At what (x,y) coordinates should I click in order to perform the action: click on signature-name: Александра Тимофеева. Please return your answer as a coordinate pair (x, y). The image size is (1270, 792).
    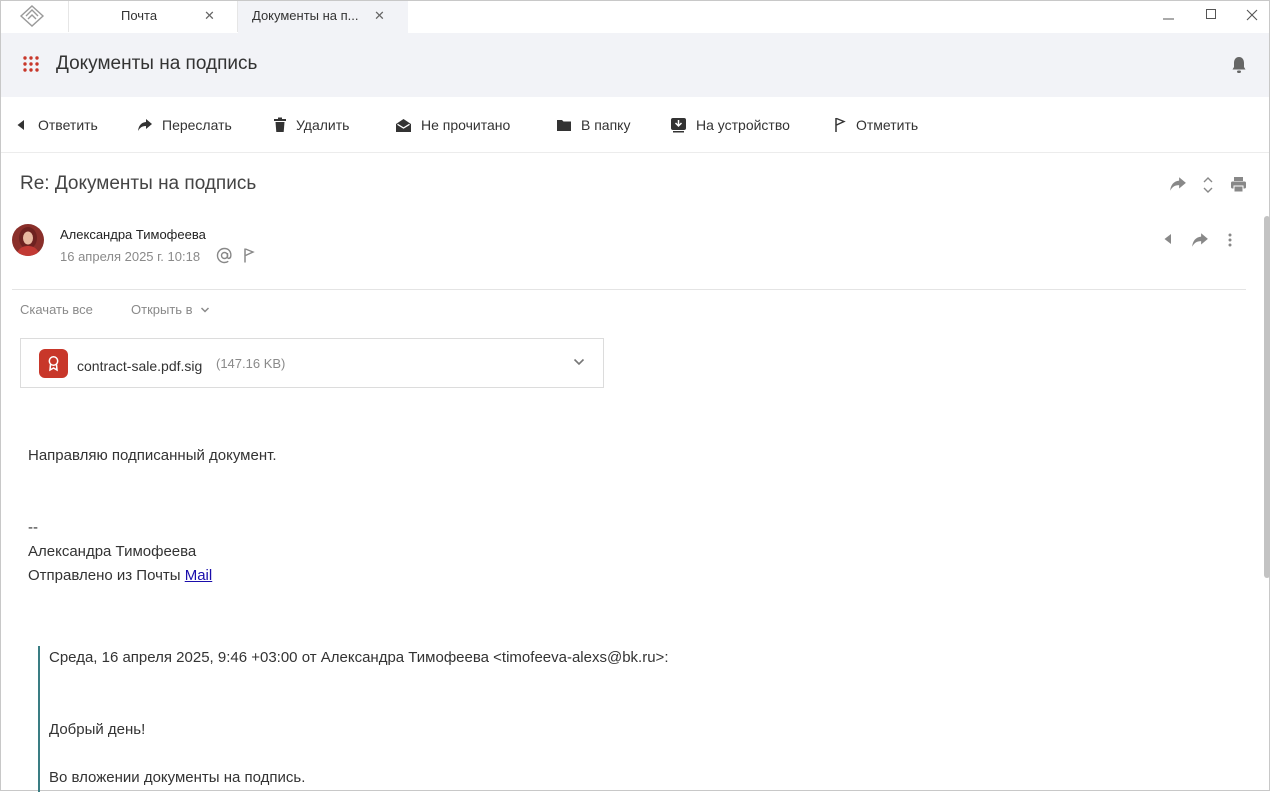
    Looking at the image, I should click on (112, 551).